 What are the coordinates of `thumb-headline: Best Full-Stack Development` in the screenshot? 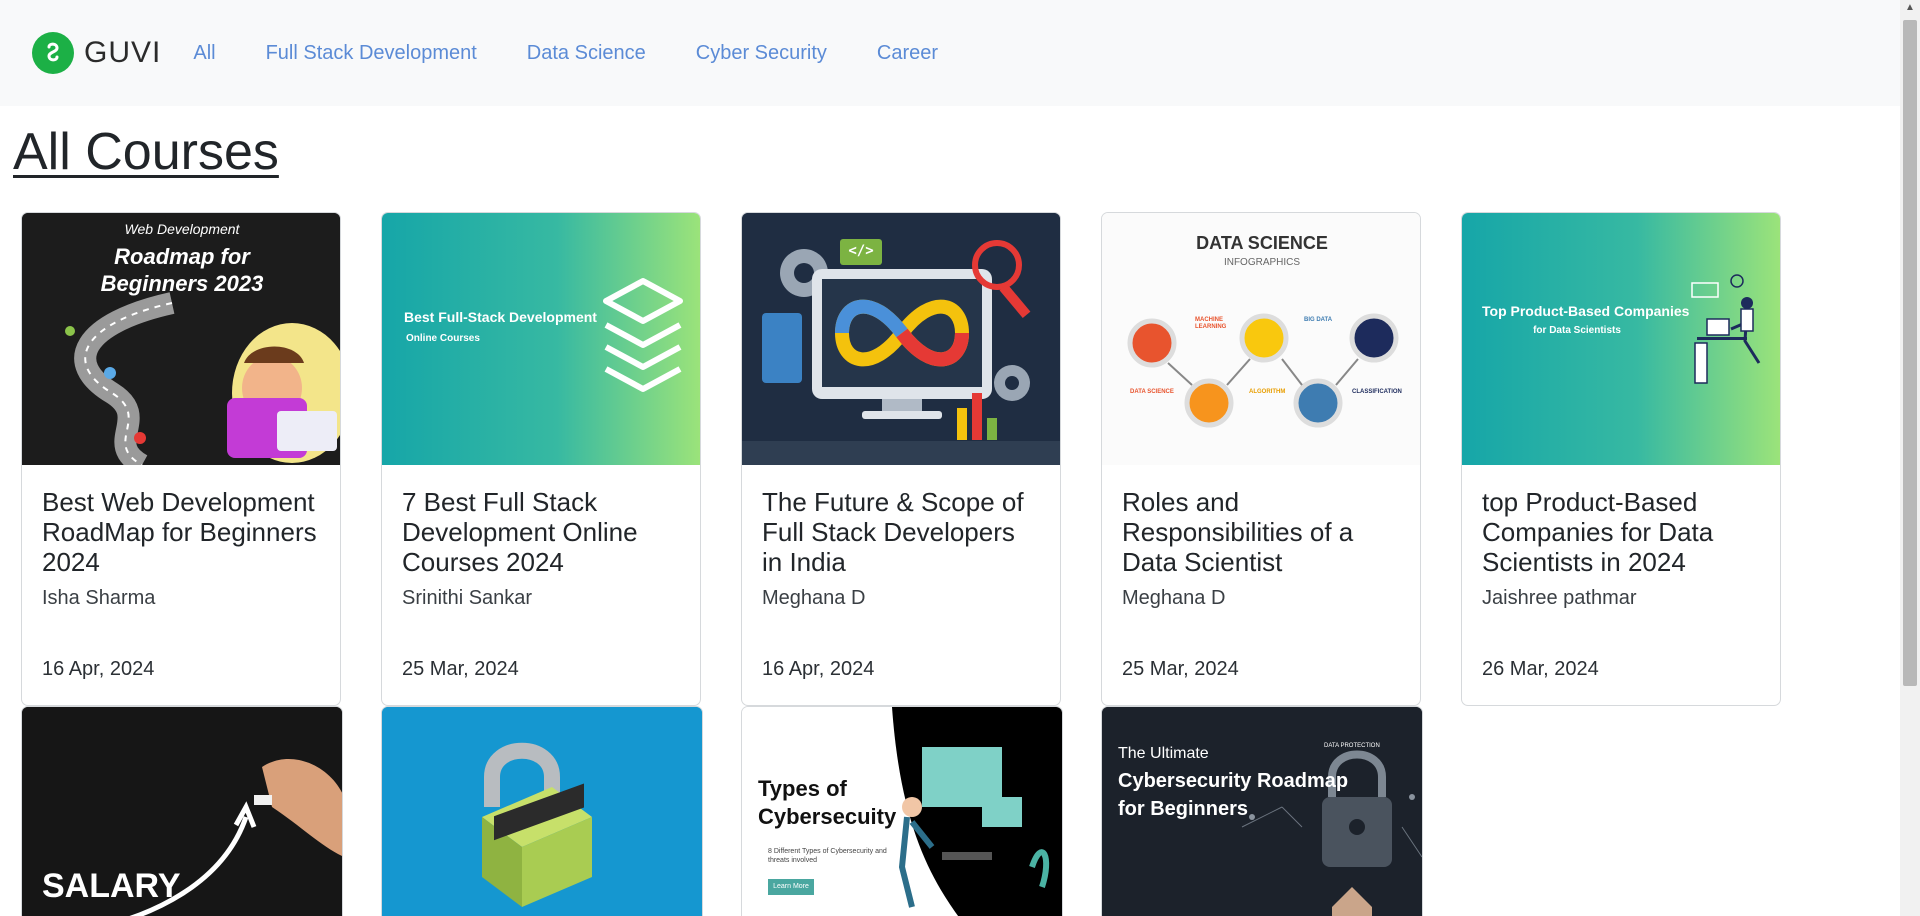 It's located at (500, 317).